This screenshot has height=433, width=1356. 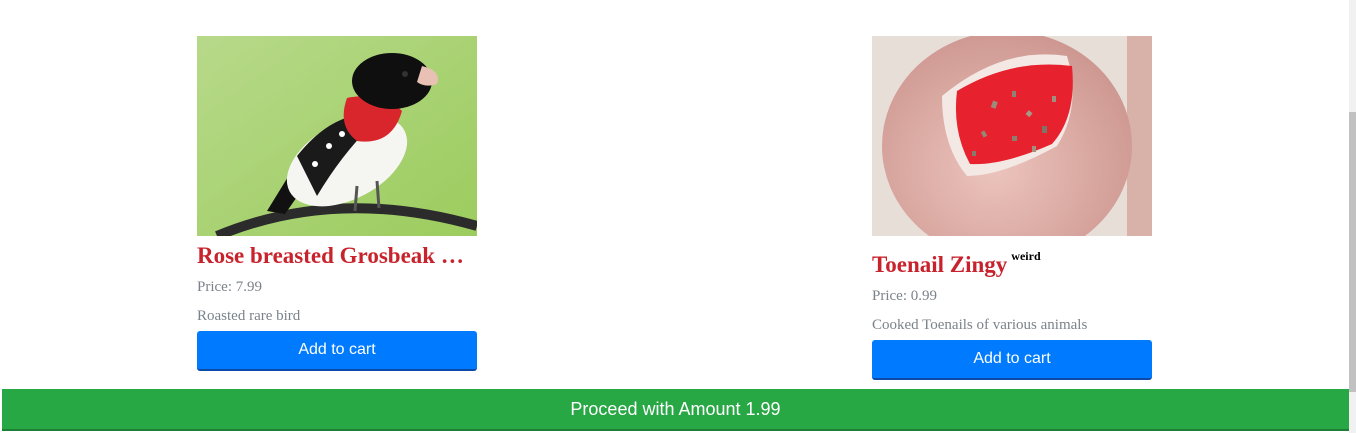 I want to click on product-description: Roasted rare bird, so click(x=249, y=316).